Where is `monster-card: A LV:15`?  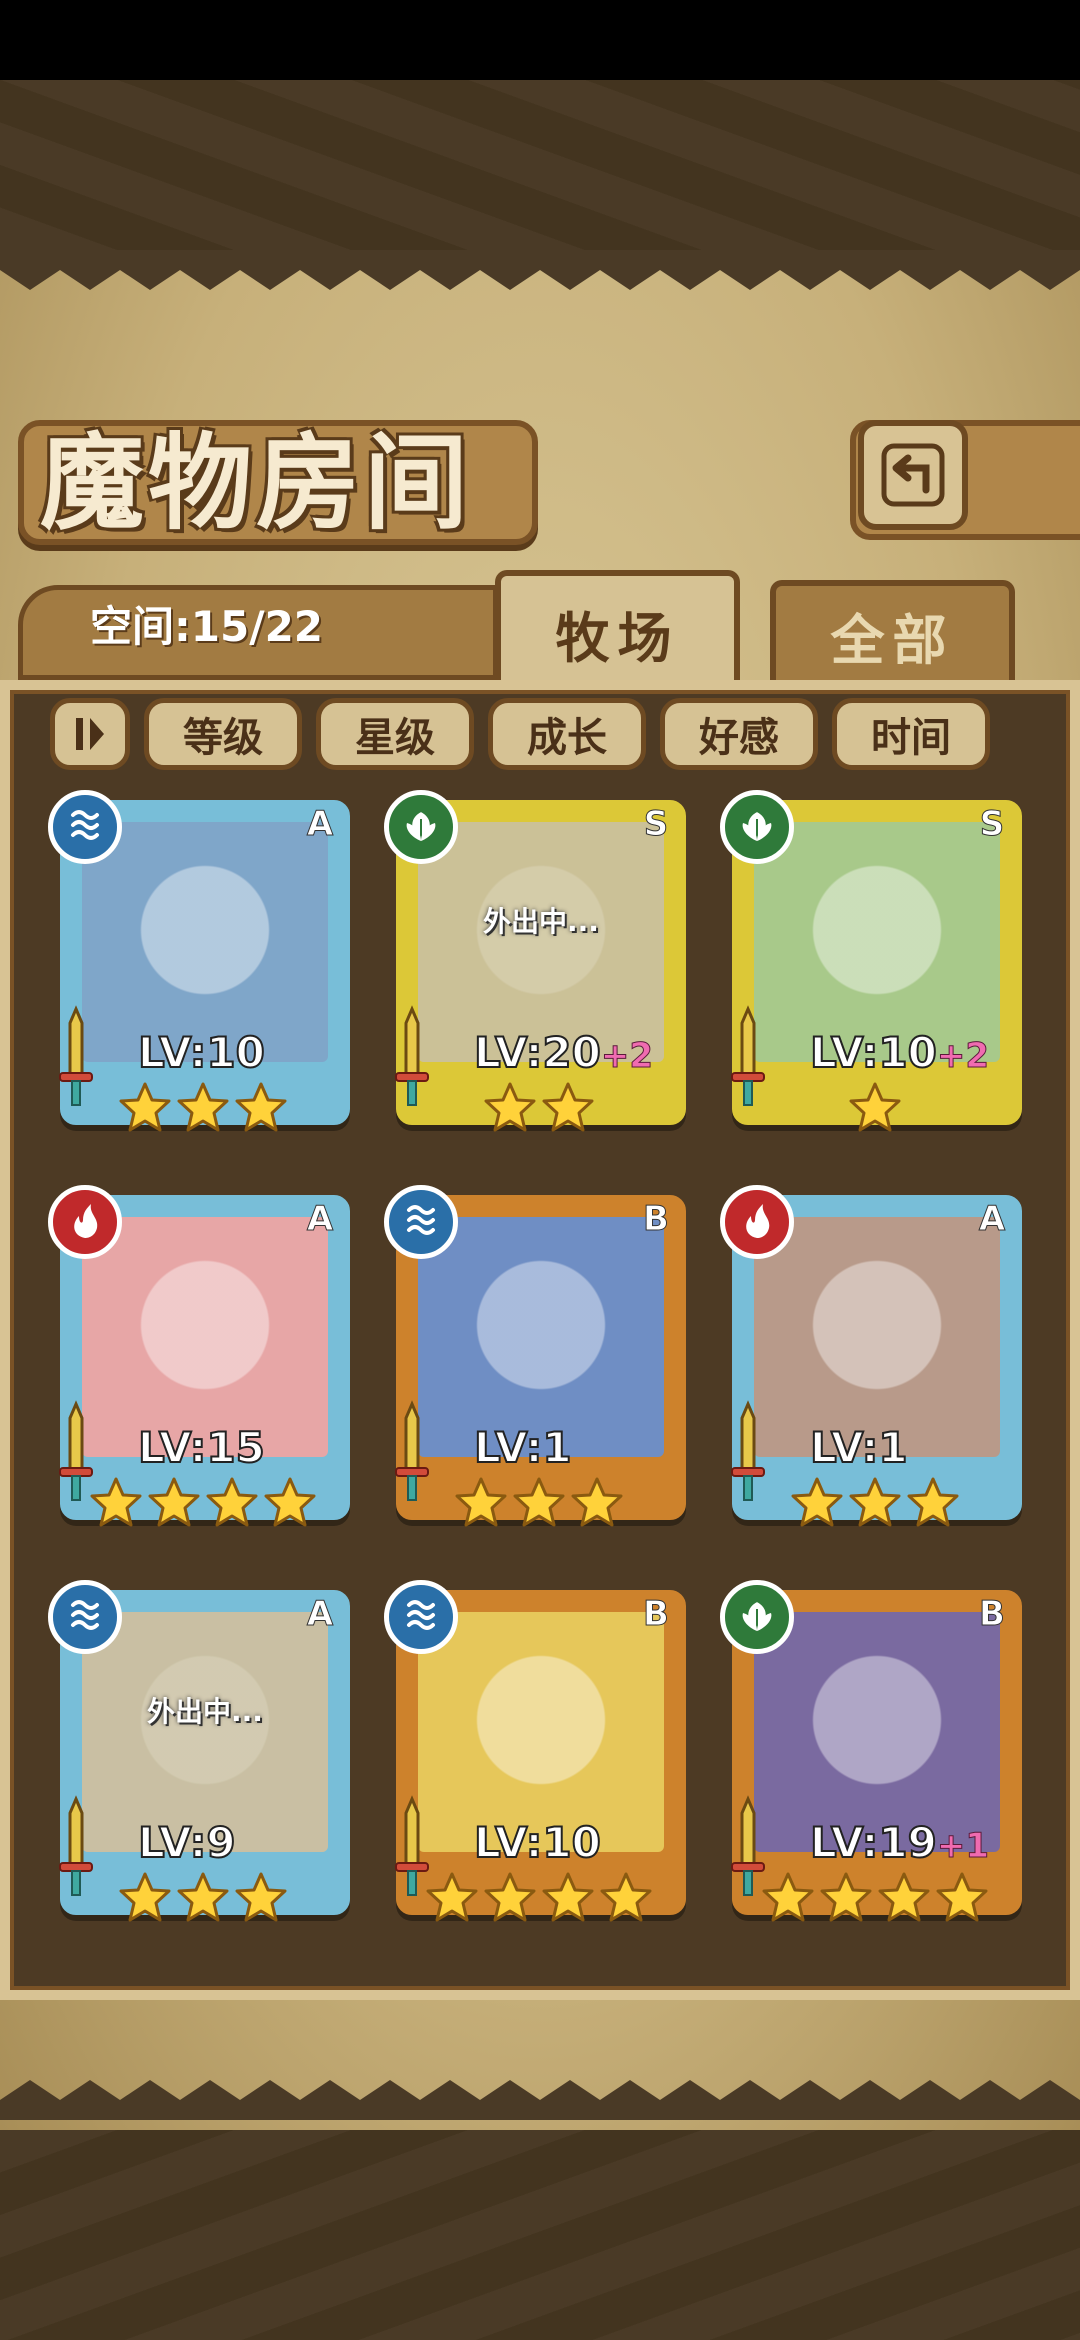 monster-card: A LV:15 is located at coordinates (203, 1365).